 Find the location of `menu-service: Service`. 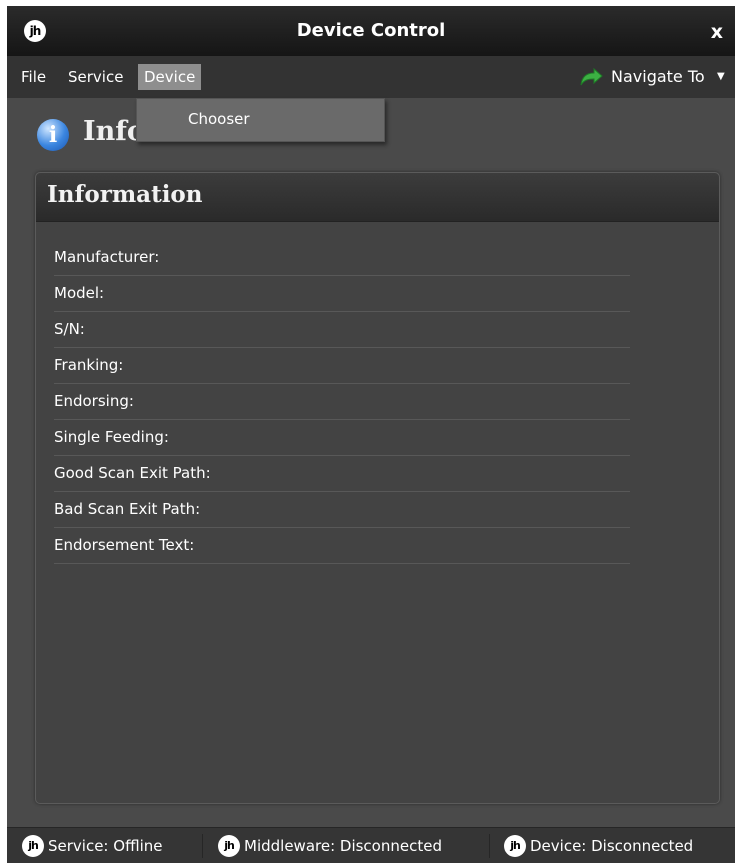

menu-service: Service is located at coordinates (95, 77).